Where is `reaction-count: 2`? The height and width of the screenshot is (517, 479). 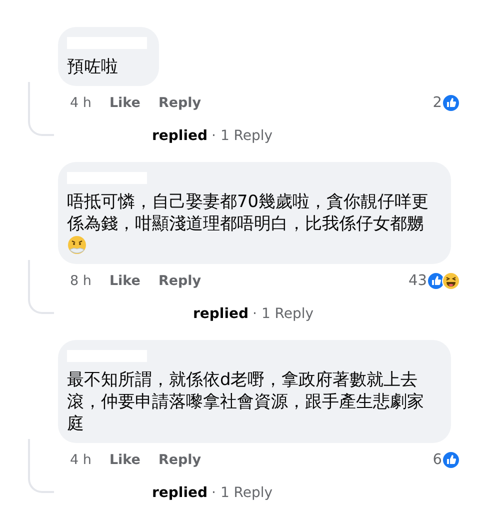
reaction-count: 2 is located at coordinates (437, 103).